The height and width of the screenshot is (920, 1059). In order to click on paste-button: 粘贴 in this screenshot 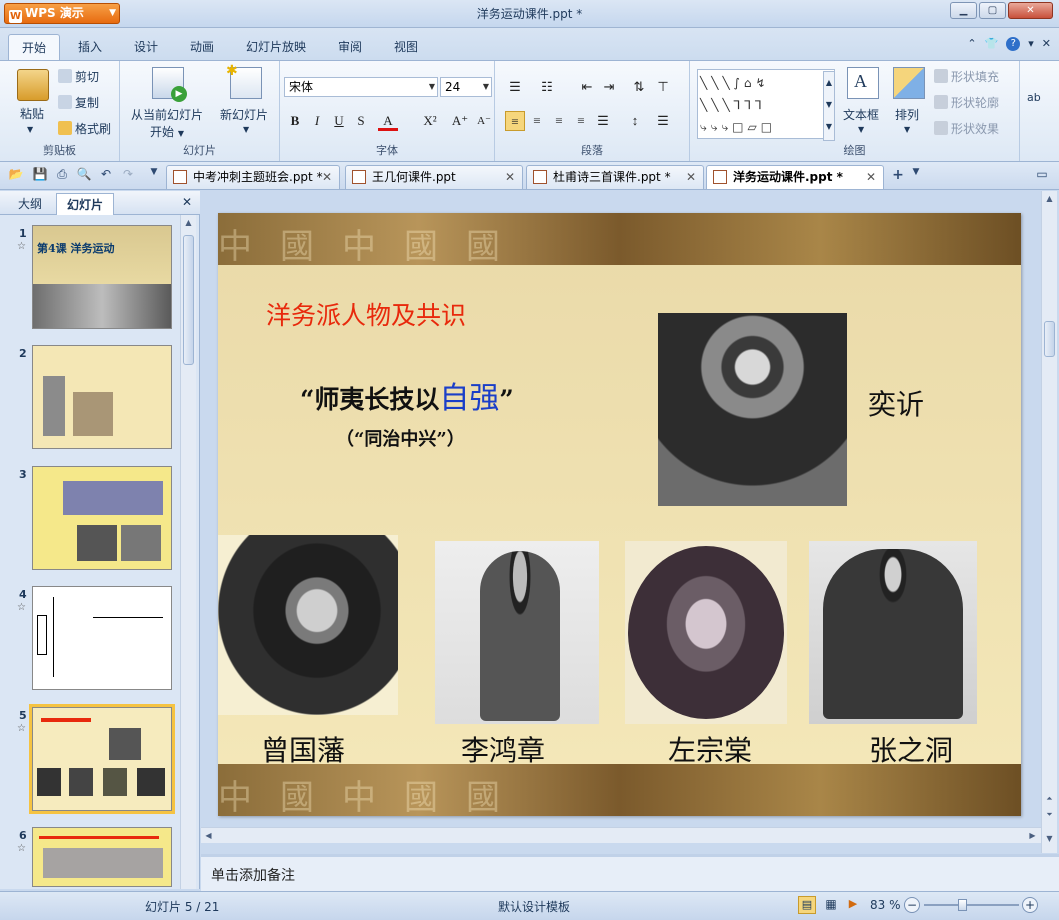, I will do `click(32, 113)`.